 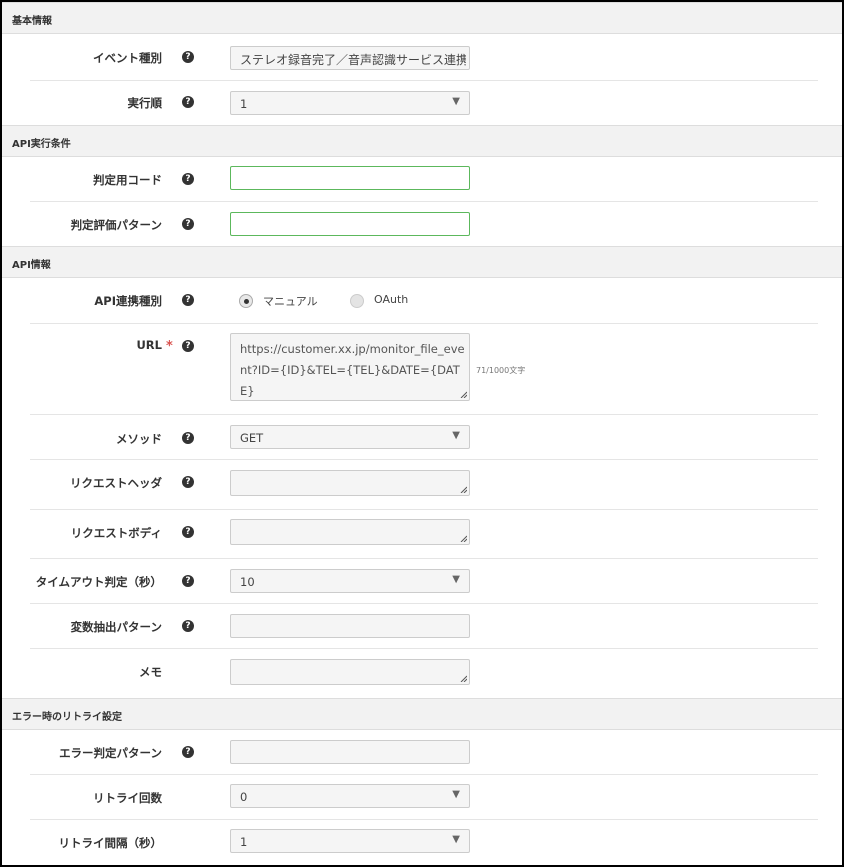 I want to click on exec-order-label: 実行順, so click(x=145, y=103).